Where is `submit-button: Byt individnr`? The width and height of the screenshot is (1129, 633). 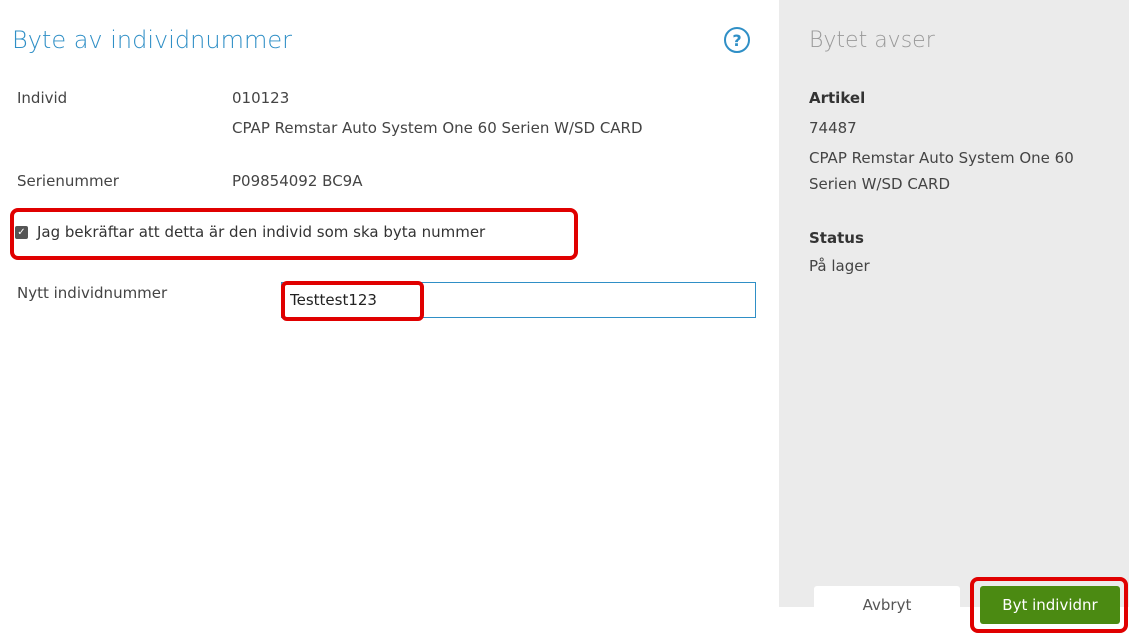 submit-button: Byt individnr is located at coordinates (1050, 605).